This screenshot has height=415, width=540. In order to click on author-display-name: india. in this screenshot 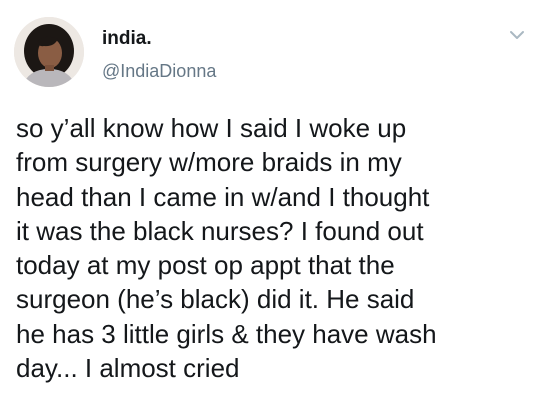, I will do `click(127, 39)`.